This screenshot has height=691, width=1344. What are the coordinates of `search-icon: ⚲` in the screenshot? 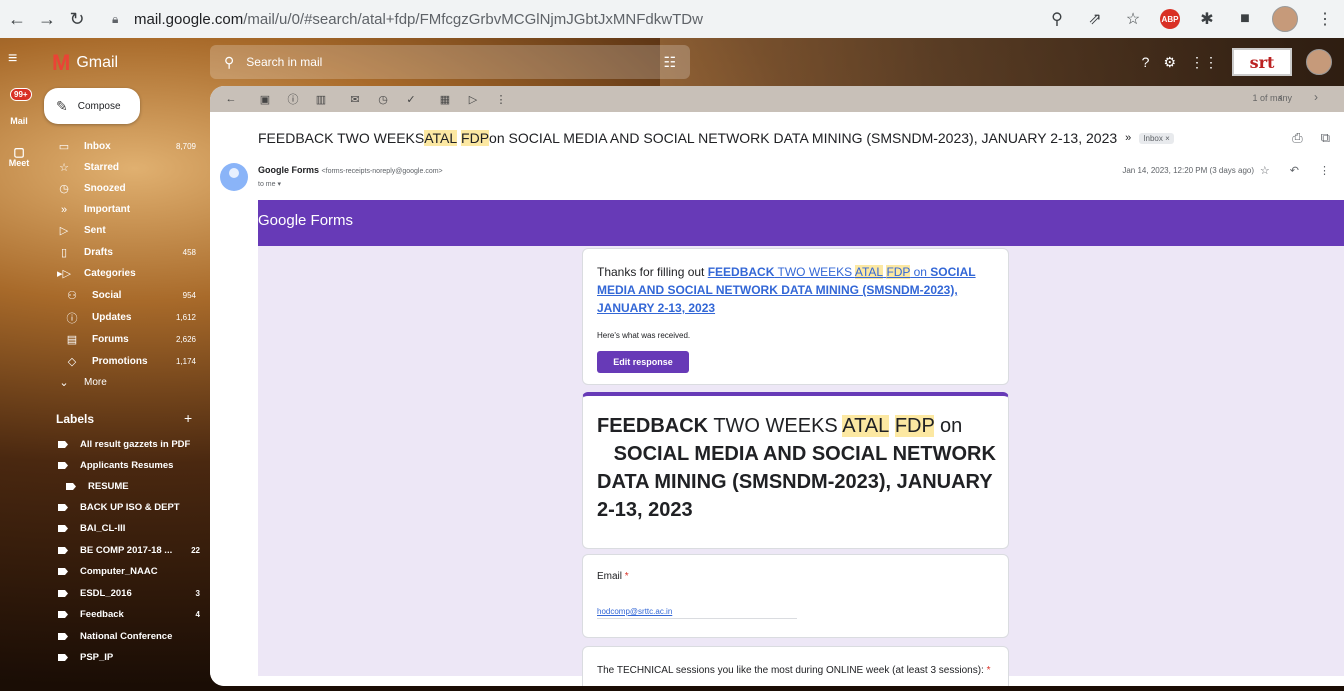 It's located at (229, 62).